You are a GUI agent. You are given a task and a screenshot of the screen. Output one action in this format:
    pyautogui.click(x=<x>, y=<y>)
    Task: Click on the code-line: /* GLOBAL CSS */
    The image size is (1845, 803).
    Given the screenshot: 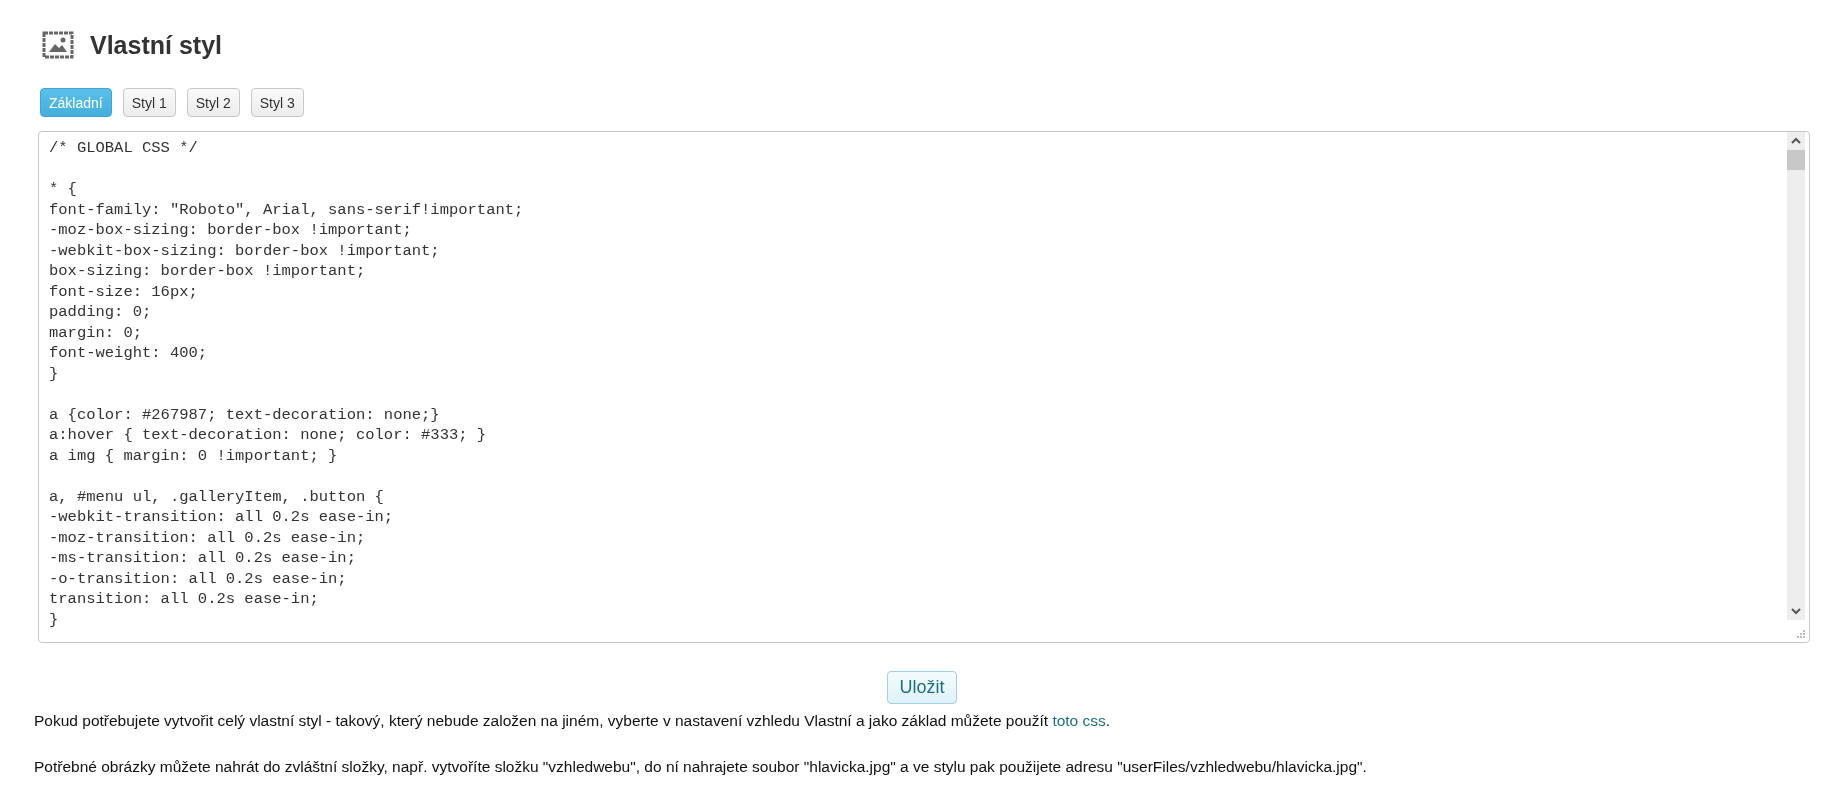 What is the action you would take?
    pyautogui.click(x=124, y=148)
    